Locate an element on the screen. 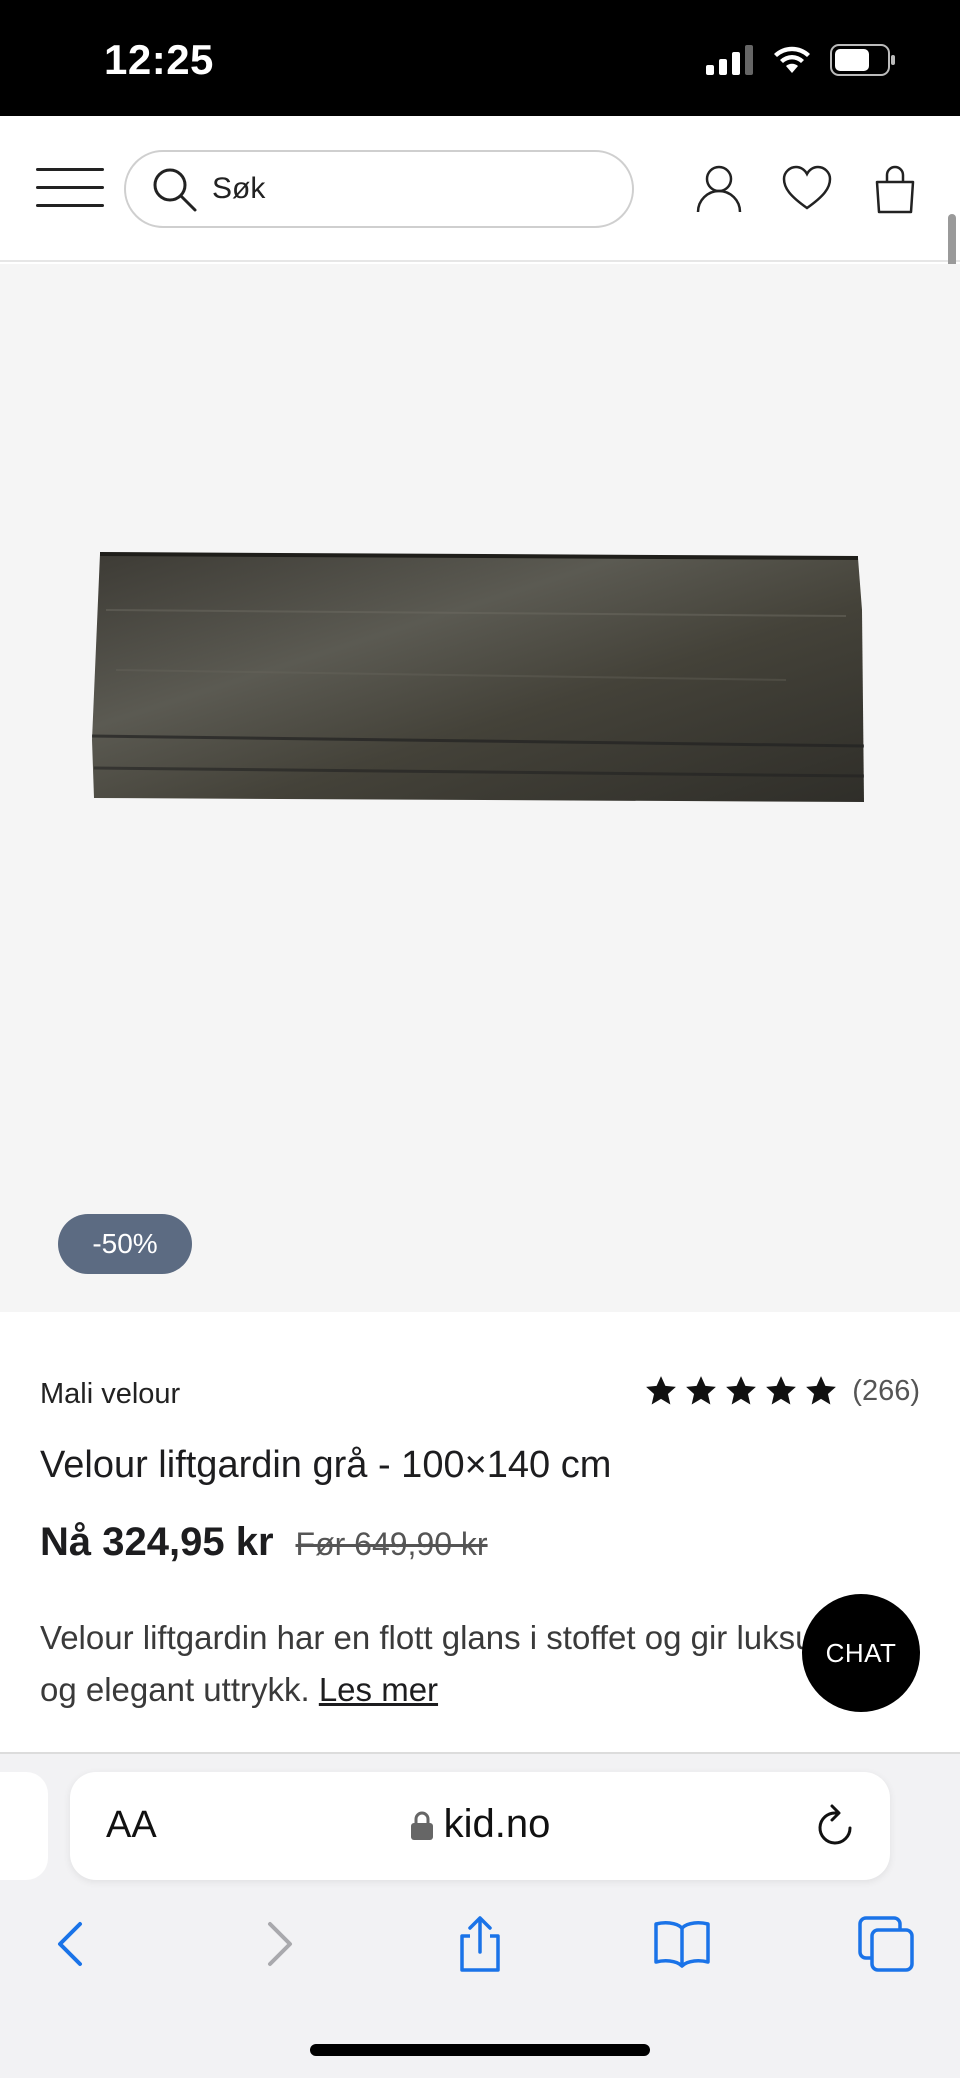  status-time: 12:25 is located at coordinates (159, 59).